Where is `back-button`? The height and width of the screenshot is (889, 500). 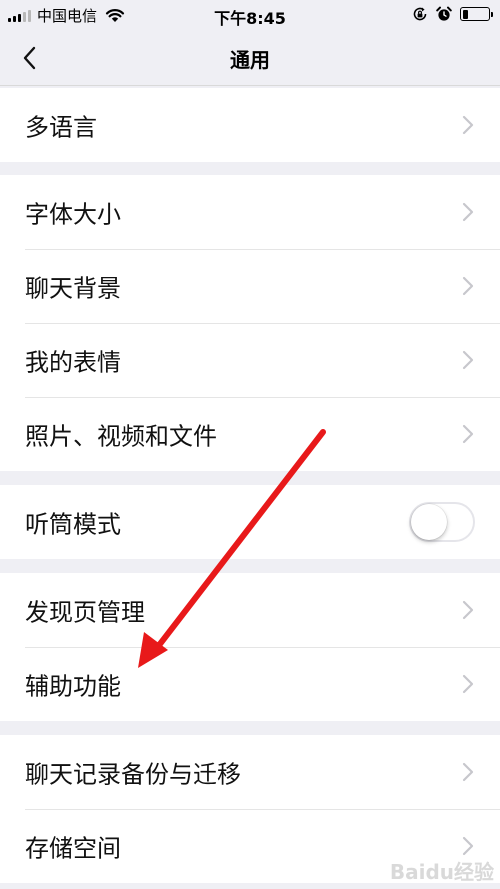
back-button is located at coordinates (32, 58).